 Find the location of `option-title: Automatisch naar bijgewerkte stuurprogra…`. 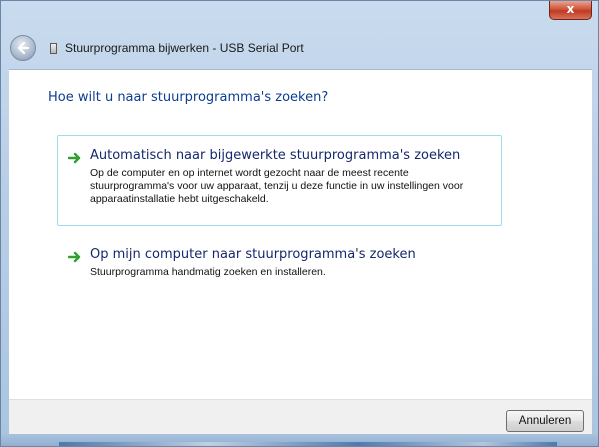

option-title: Automatisch naar bijgewerkte stuurprogra… is located at coordinates (275, 155).